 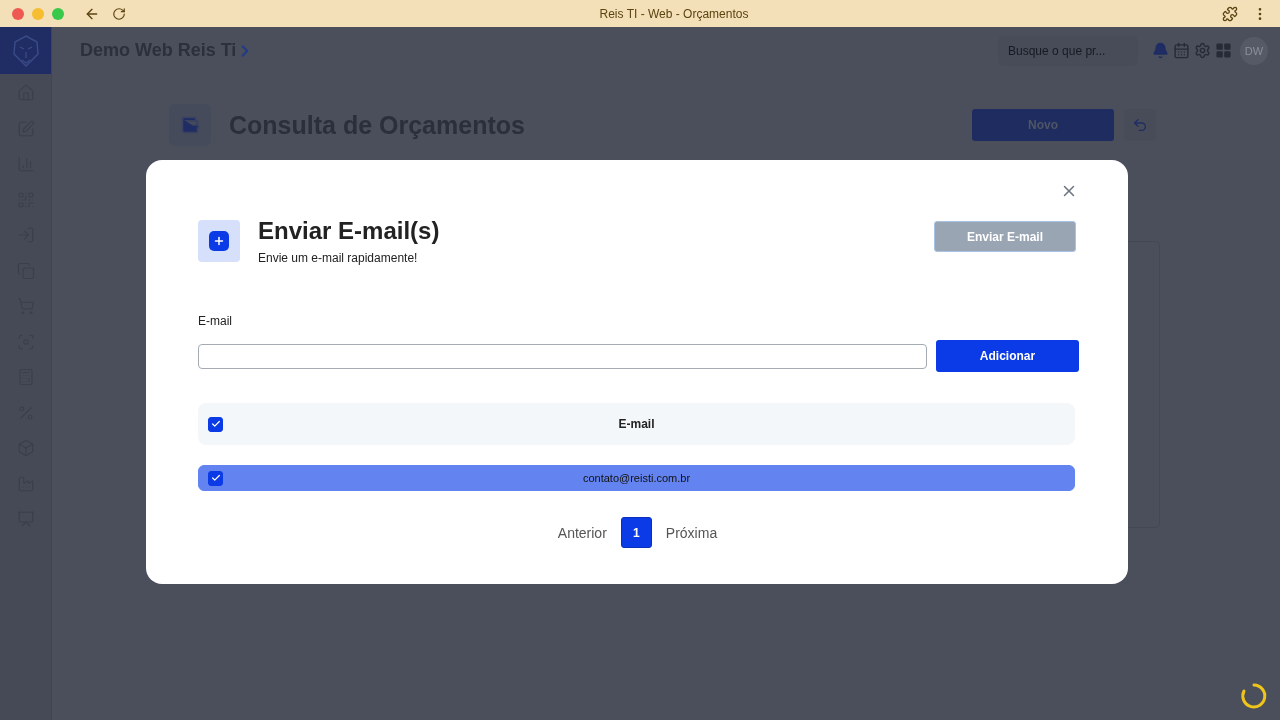 What do you see at coordinates (38, 13) in the screenshot?
I see `minimize-window-icon` at bounding box center [38, 13].